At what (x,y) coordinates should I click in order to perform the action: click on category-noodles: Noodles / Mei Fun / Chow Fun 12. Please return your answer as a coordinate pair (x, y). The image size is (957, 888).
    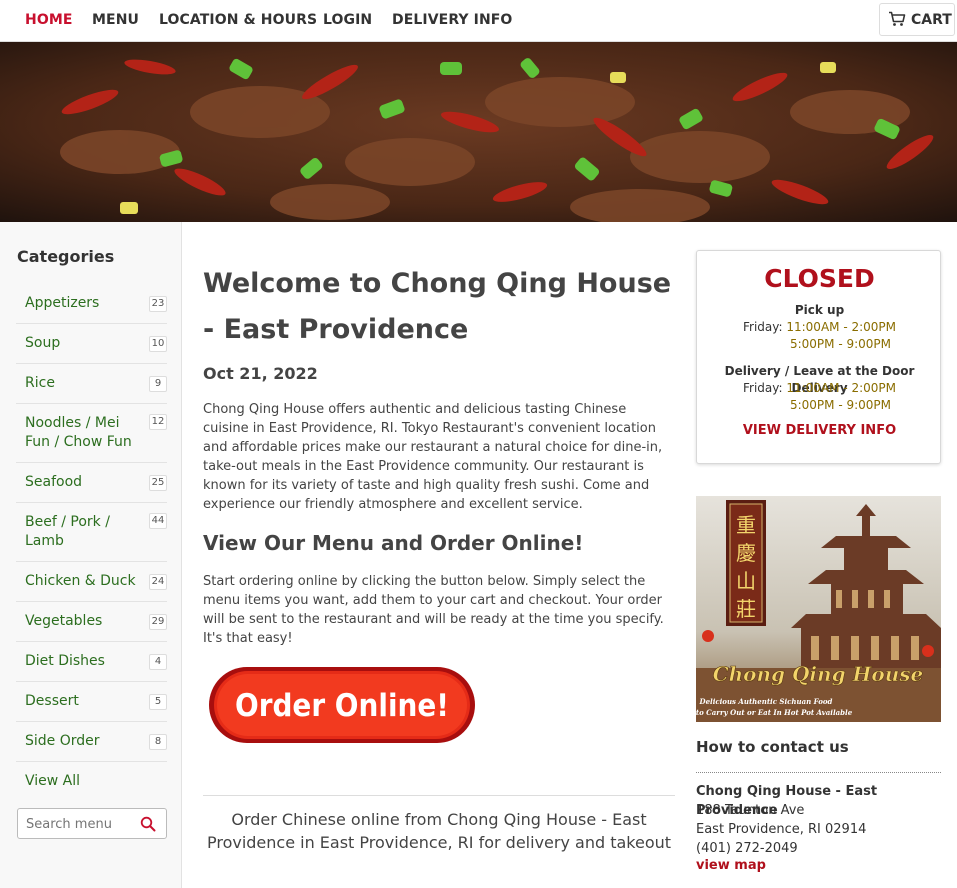
    Looking at the image, I should click on (91, 433).